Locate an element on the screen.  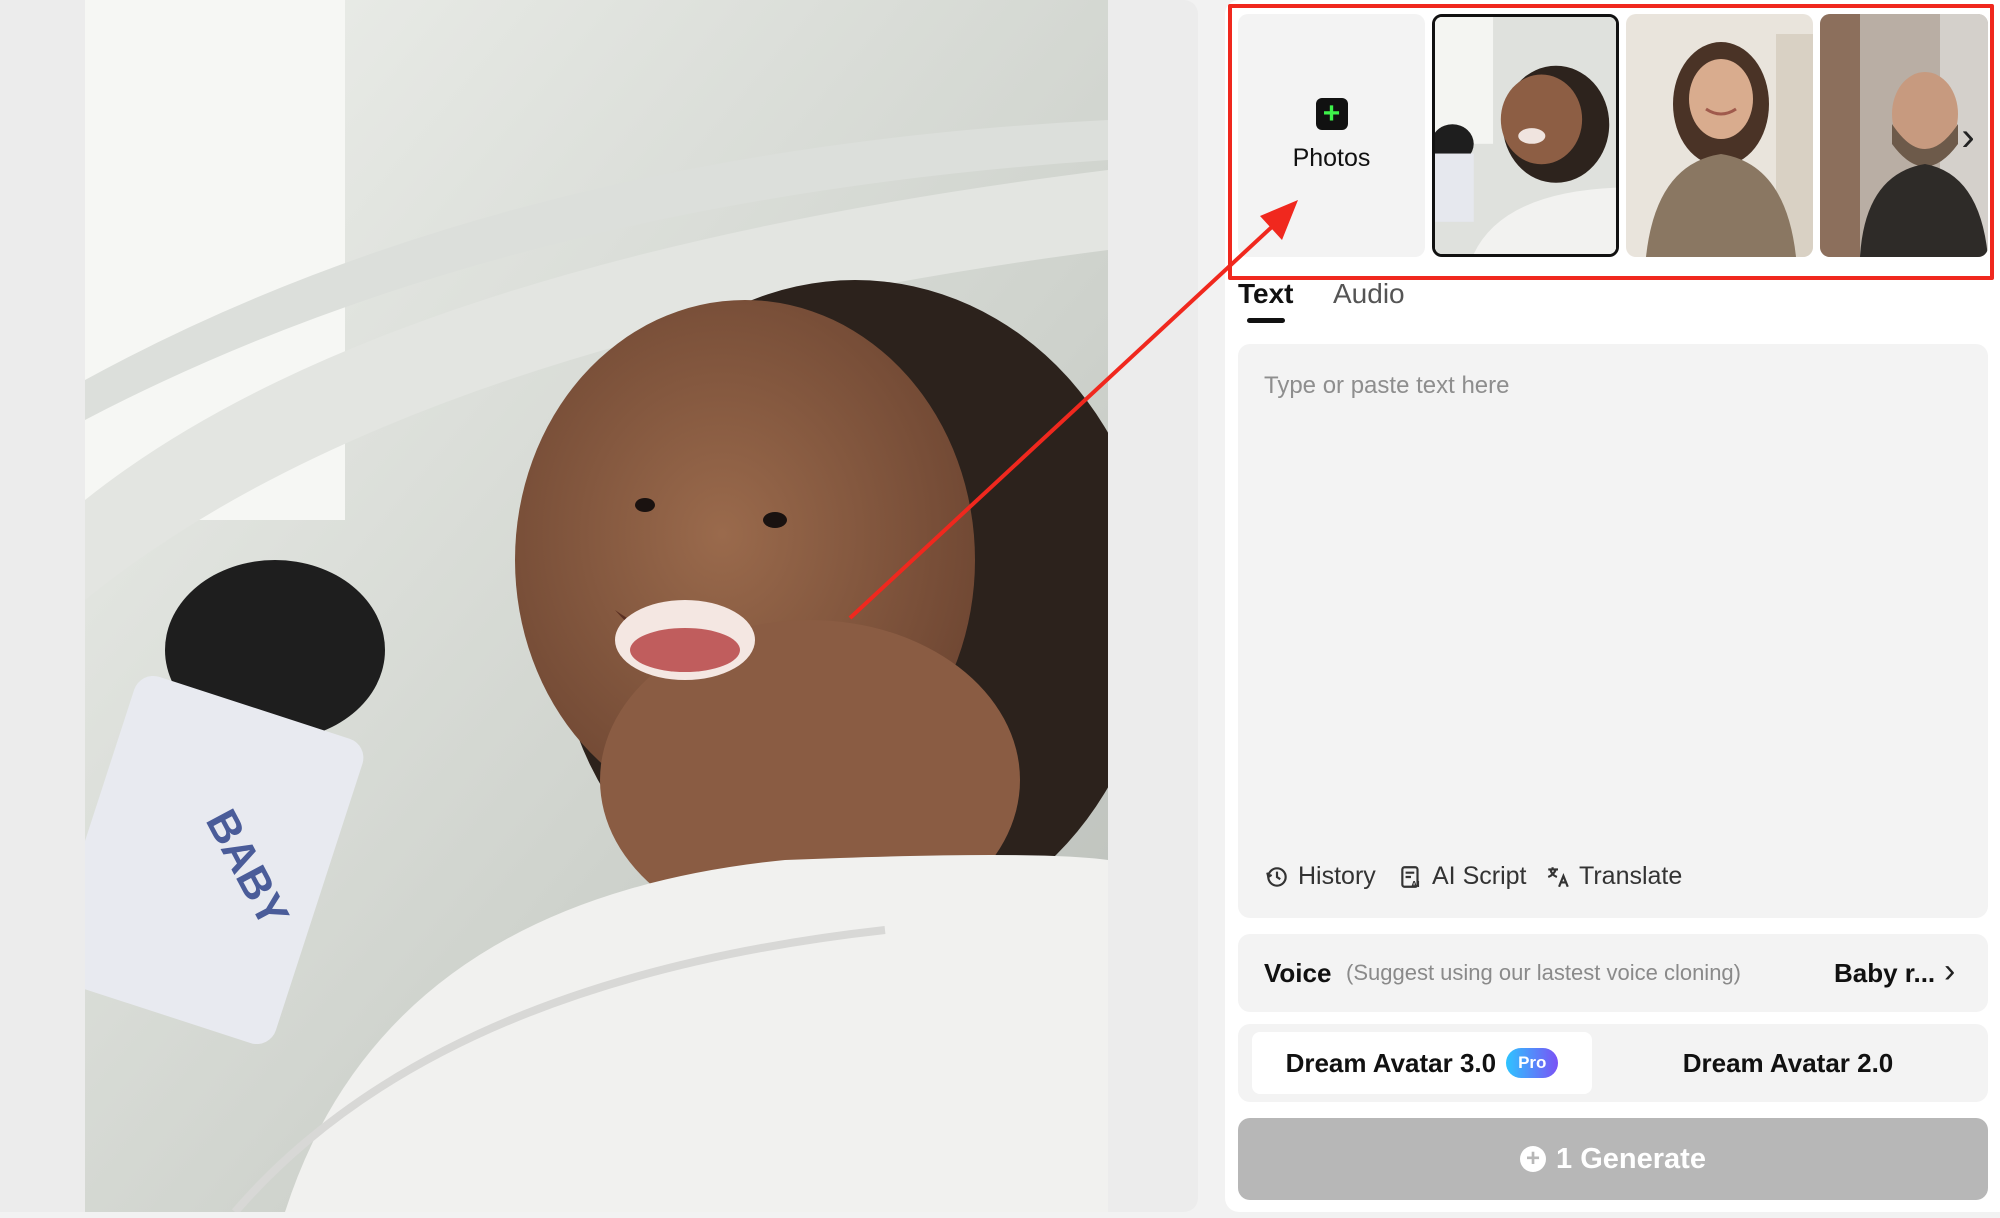
model-option-label: Dream Avatar 3.0 is located at coordinates (1391, 1062).